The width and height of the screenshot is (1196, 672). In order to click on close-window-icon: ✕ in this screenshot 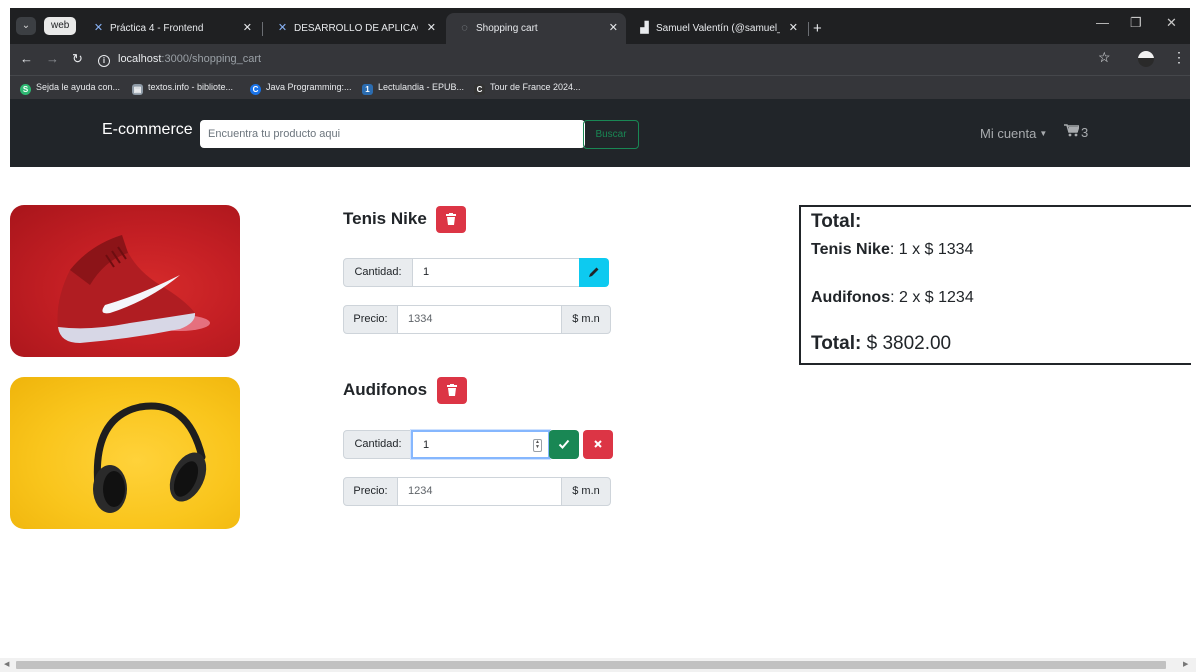, I will do `click(1171, 23)`.